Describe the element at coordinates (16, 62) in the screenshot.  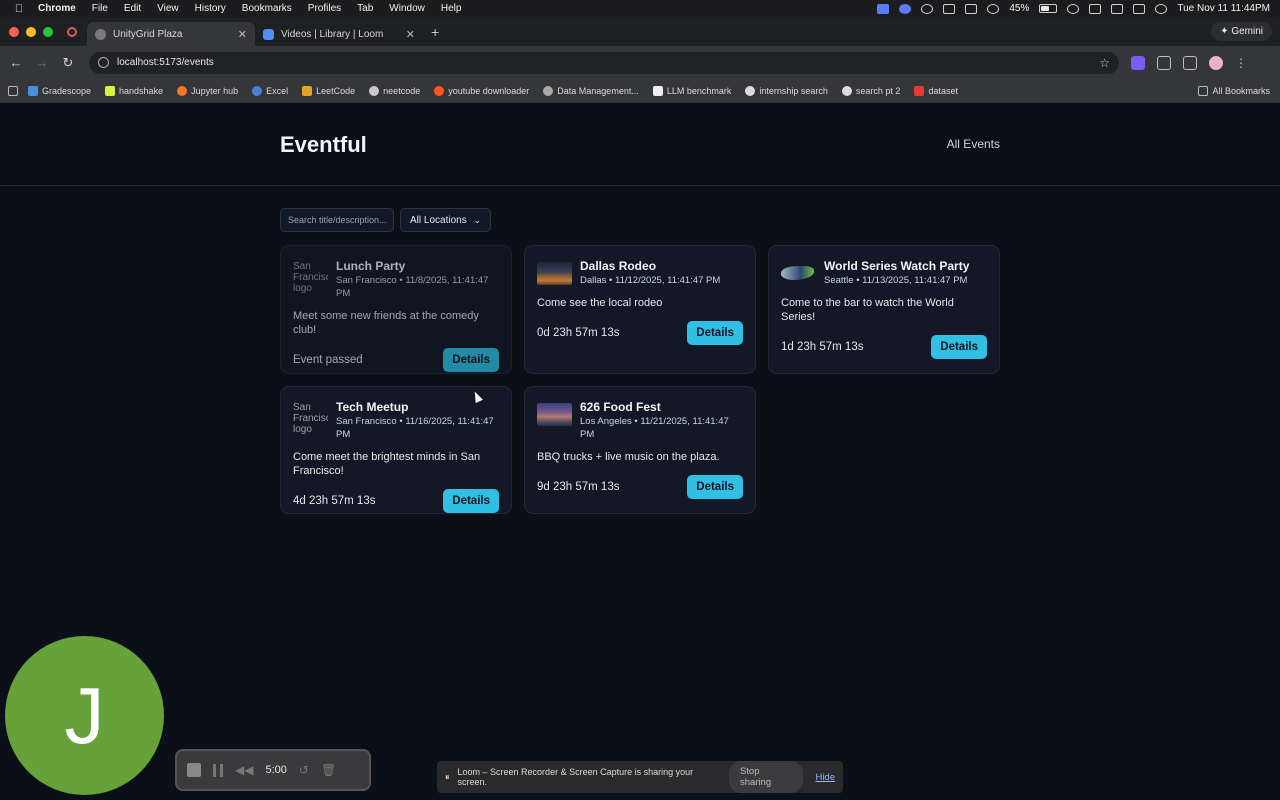
I see `back-arrow-icon: ←` at that location.